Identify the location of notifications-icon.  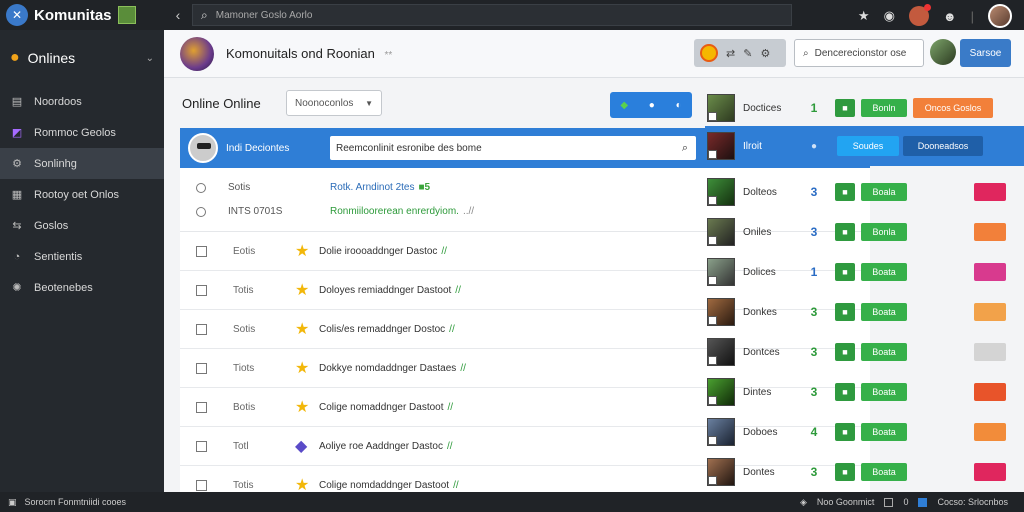
(919, 15).